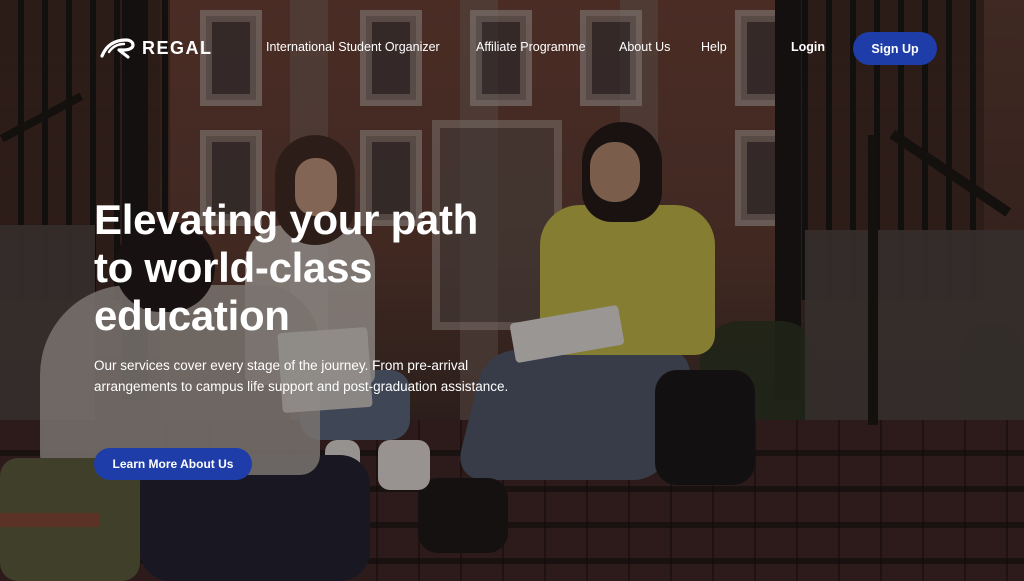 This screenshot has height=581, width=1024. What do you see at coordinates (895, 48) in the screenshot?
I see `signup-button: Sign Up` at bounding box center [895, 48].